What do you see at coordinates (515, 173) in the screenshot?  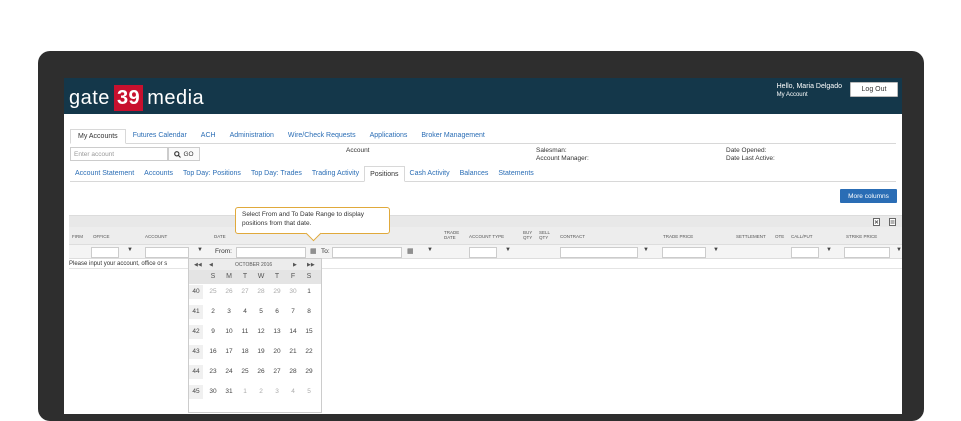 I see `tab-statements: Statements` at bounding box center [515, 173].